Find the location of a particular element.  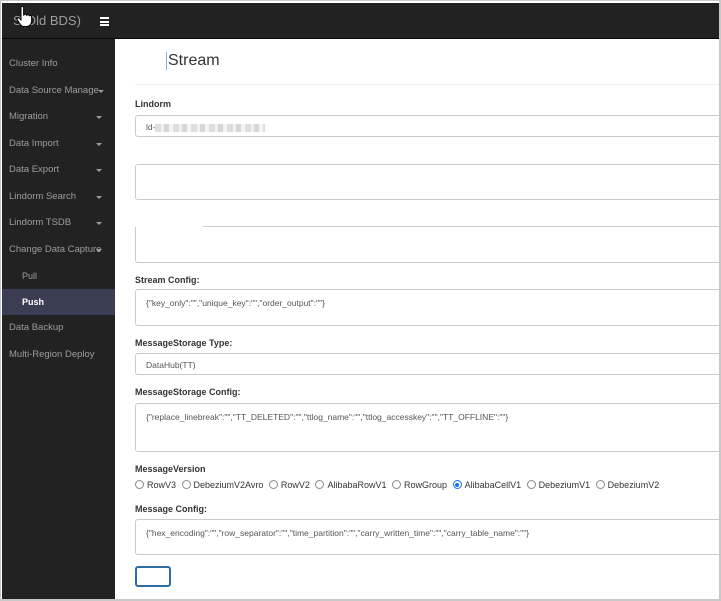

sidebar-item-data-source-manage: Data Source Manage is located at coordinates (58, 91).